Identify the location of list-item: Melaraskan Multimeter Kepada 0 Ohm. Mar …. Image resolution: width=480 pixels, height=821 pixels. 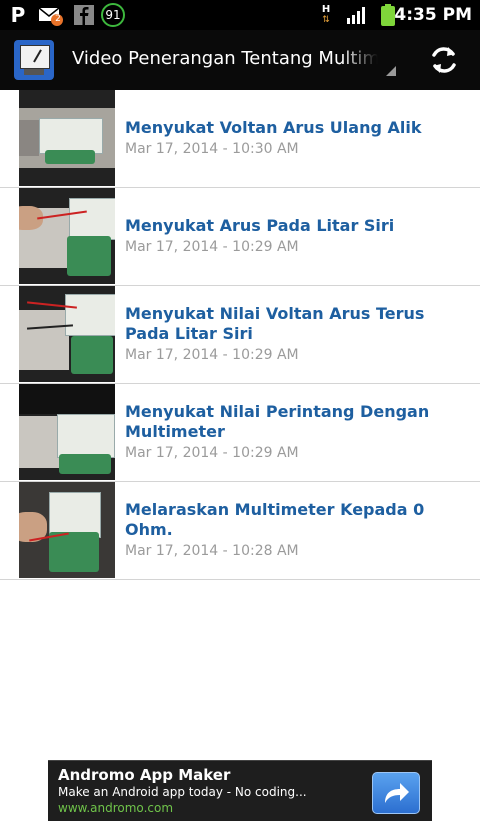
(240, 531).